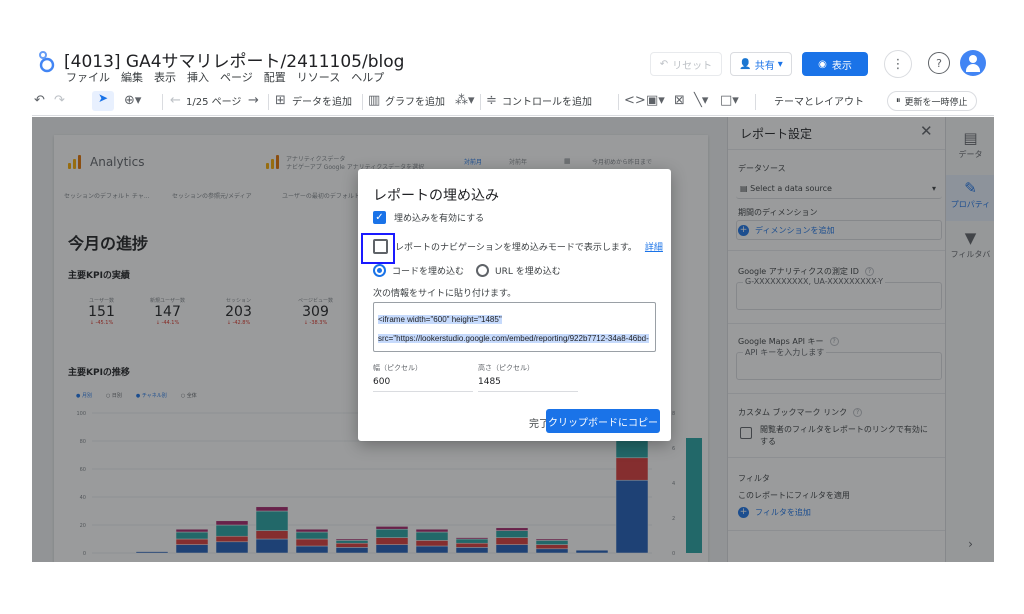  I want to click on view-button: ◉ 表示, so click(835, 64).